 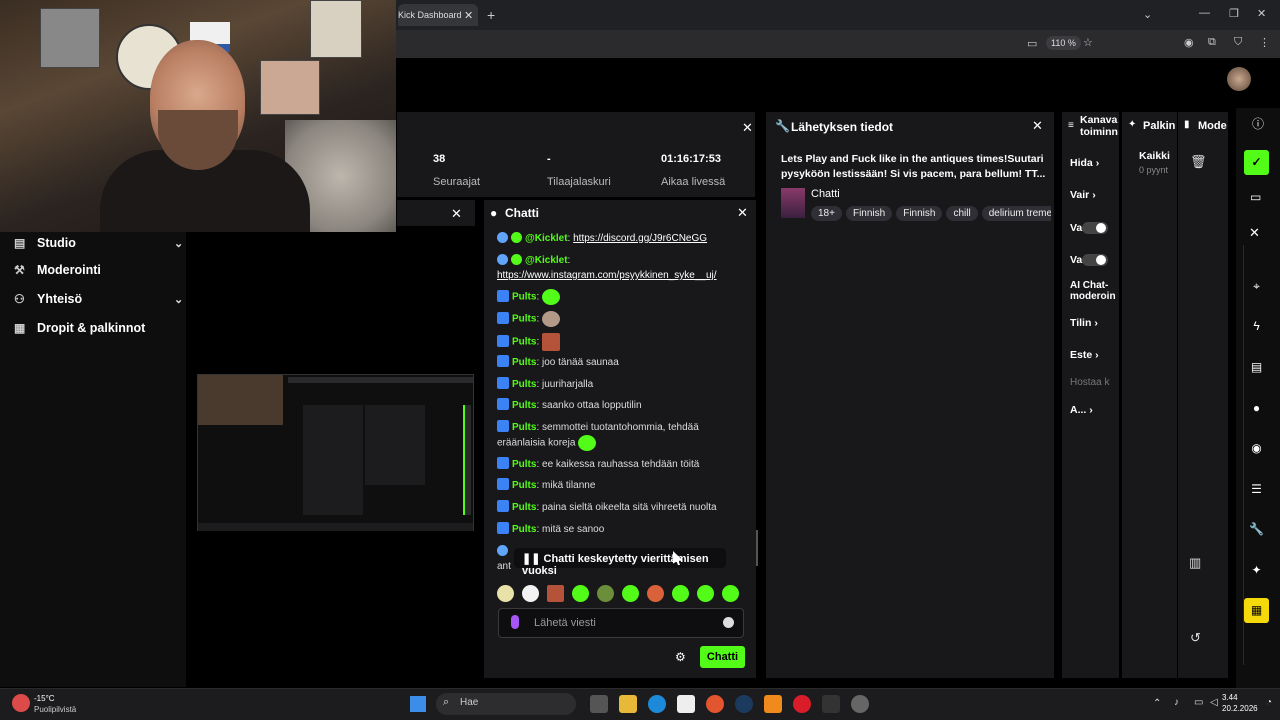 I want to click on kanava-item: A... ›, so click(x=1081, y=410).